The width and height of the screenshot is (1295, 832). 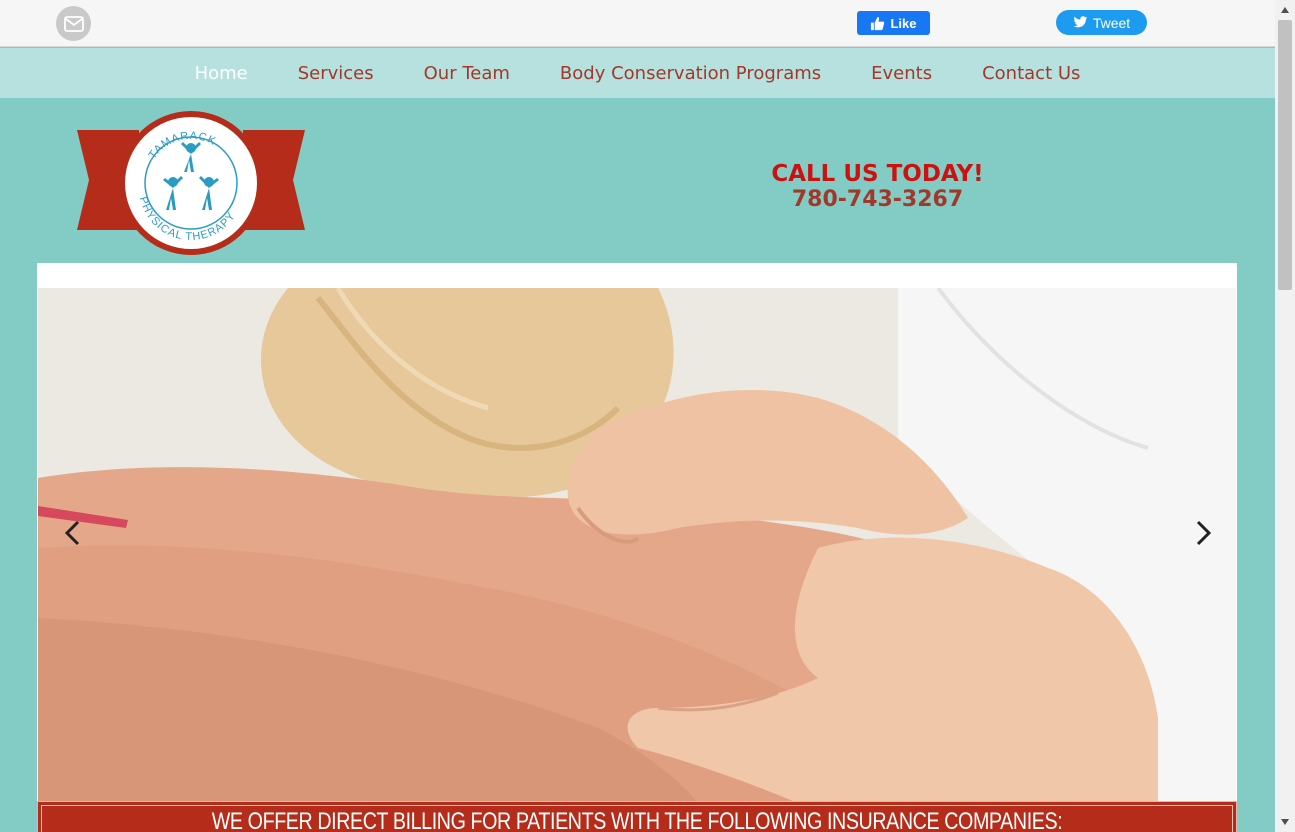 I want to click on nav-contact-us: Contact Us, so click(x=1031, y=73).